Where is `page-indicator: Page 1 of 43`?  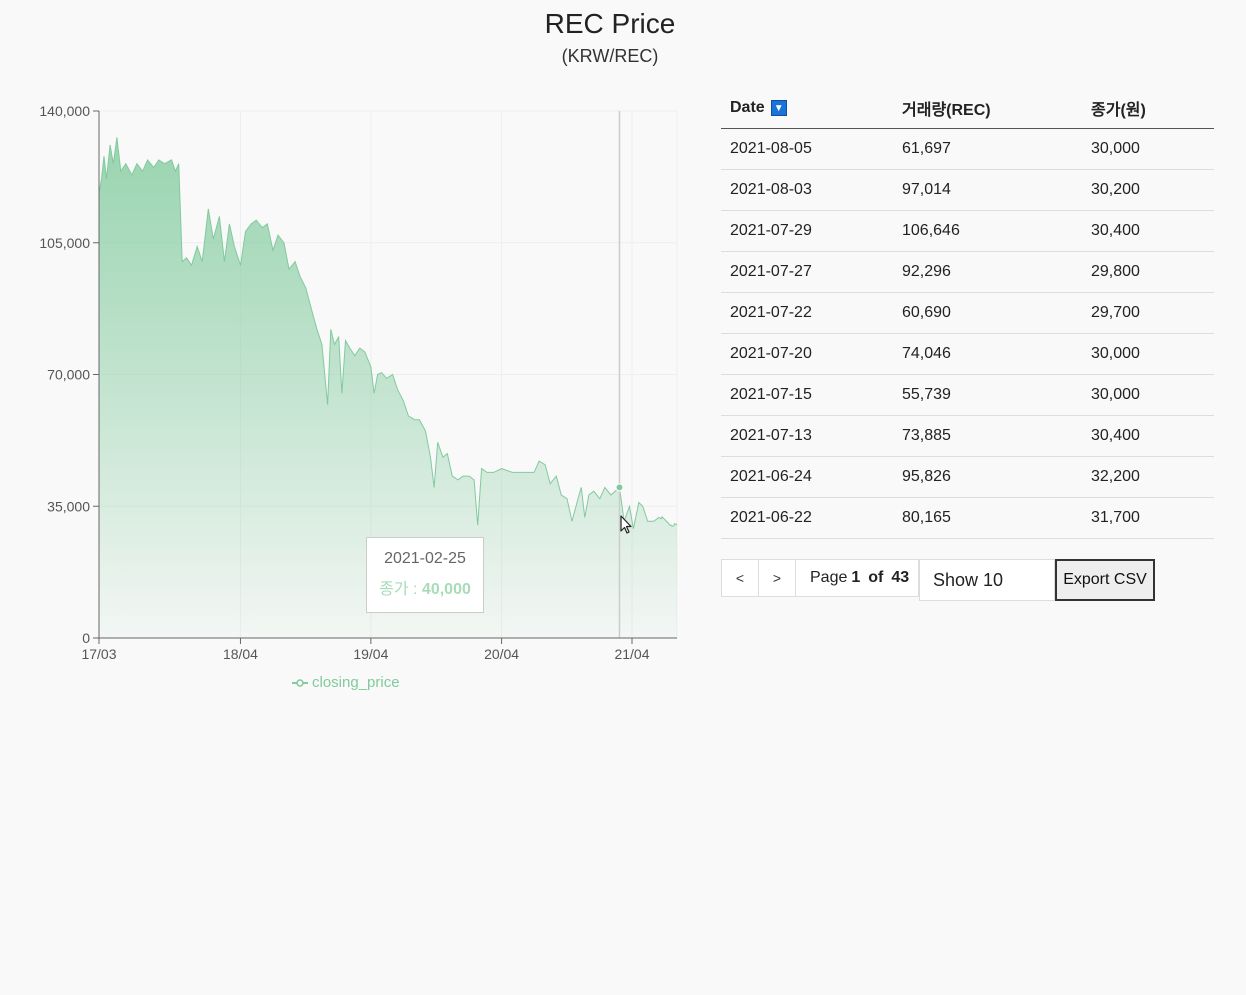
page-indicator: Page 1 of 43 is located at coordinates (857, 578).